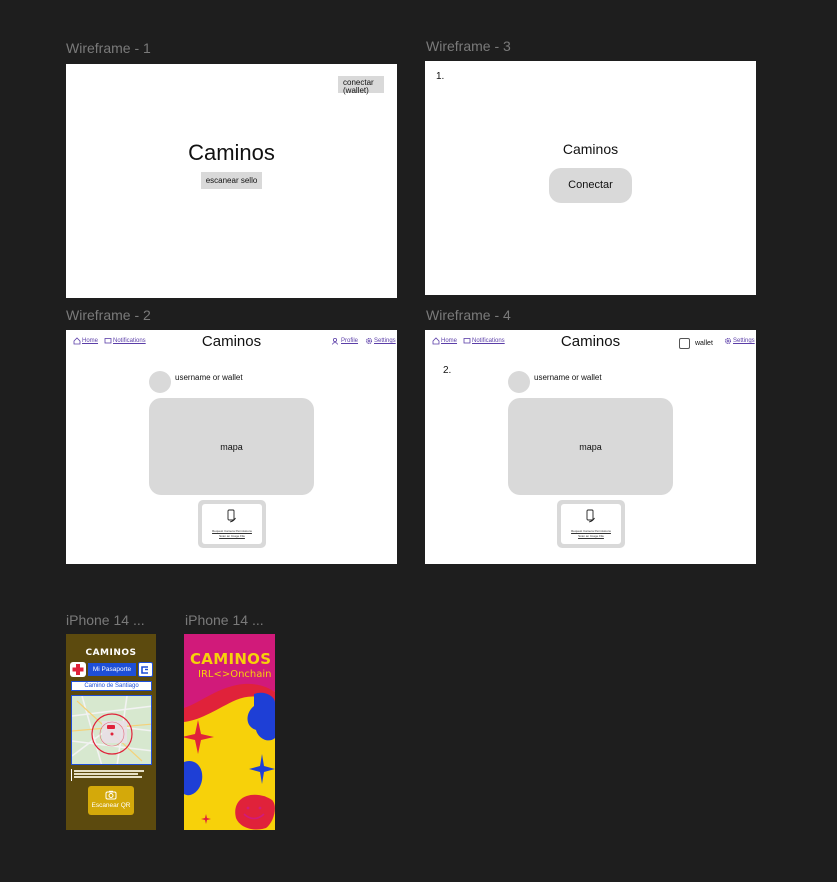  What do you see at coordinates (145, 669) in the screenshot?
I see `wallet-c-icon` at bounding box center [145, 669].